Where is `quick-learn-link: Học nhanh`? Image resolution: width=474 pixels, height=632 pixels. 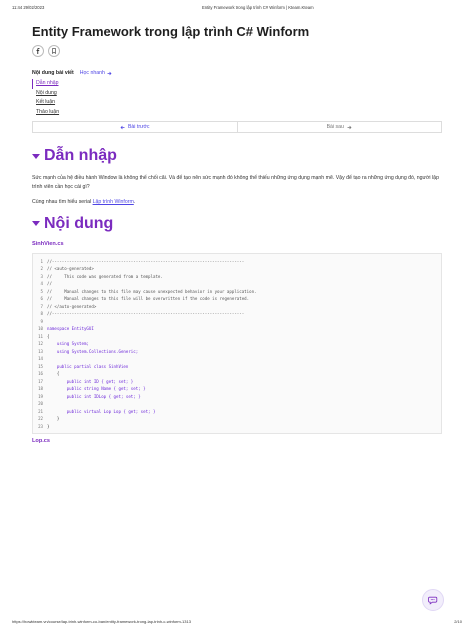
quick-learn-link: Học nhanh is located at coordinates (96, 73).